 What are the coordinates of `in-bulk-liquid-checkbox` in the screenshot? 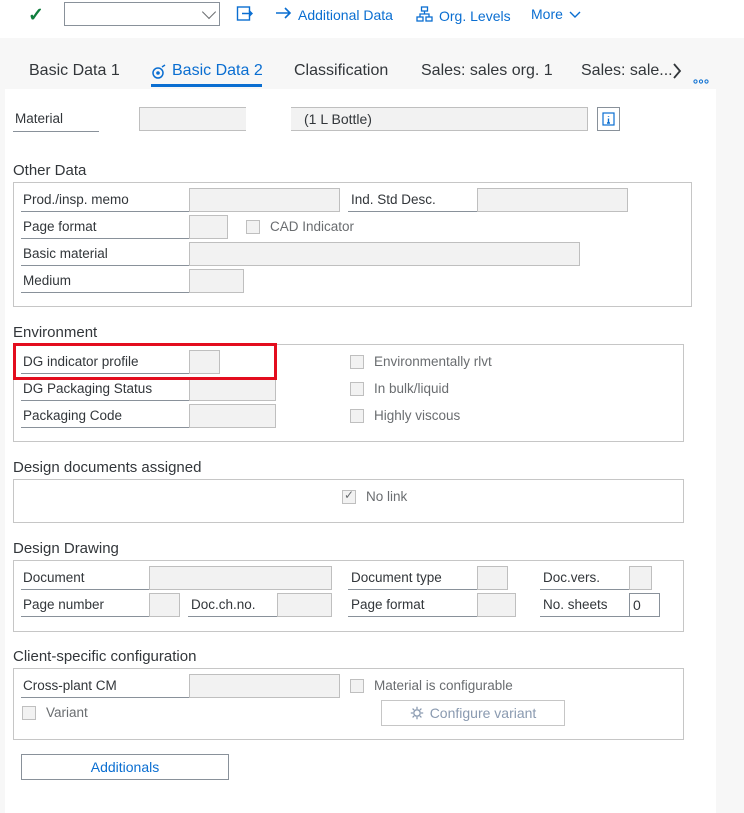 It's located at (357, 389).